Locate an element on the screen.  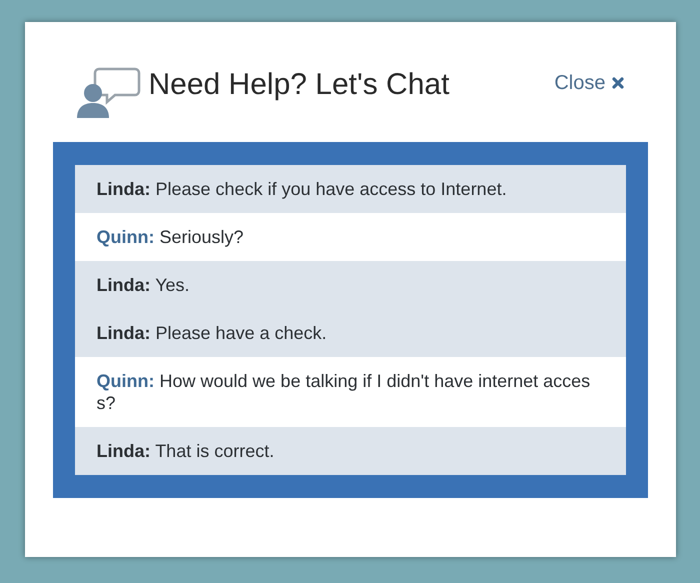
close-icon is located at coordinates (618, 83).